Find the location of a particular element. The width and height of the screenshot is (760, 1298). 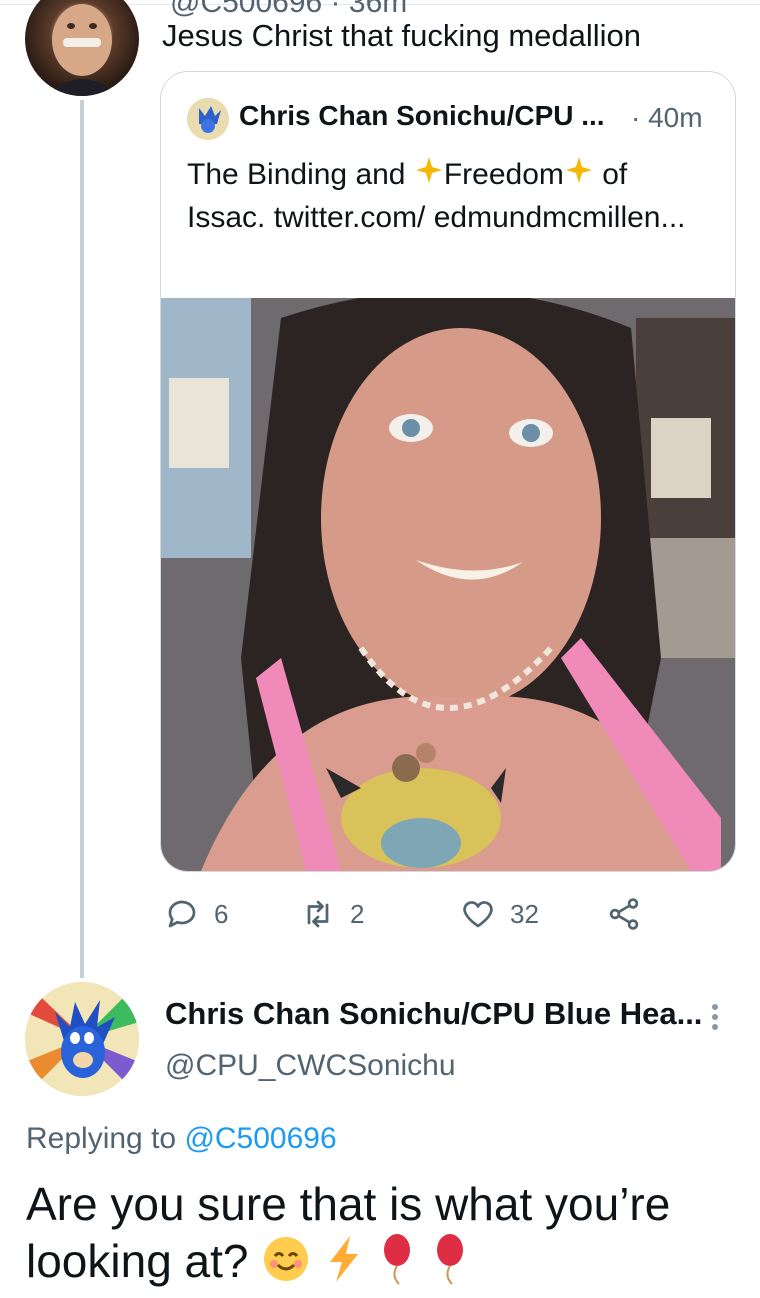

sonichu-drawing-avatar-icon is located at coordinates (82, 1039).